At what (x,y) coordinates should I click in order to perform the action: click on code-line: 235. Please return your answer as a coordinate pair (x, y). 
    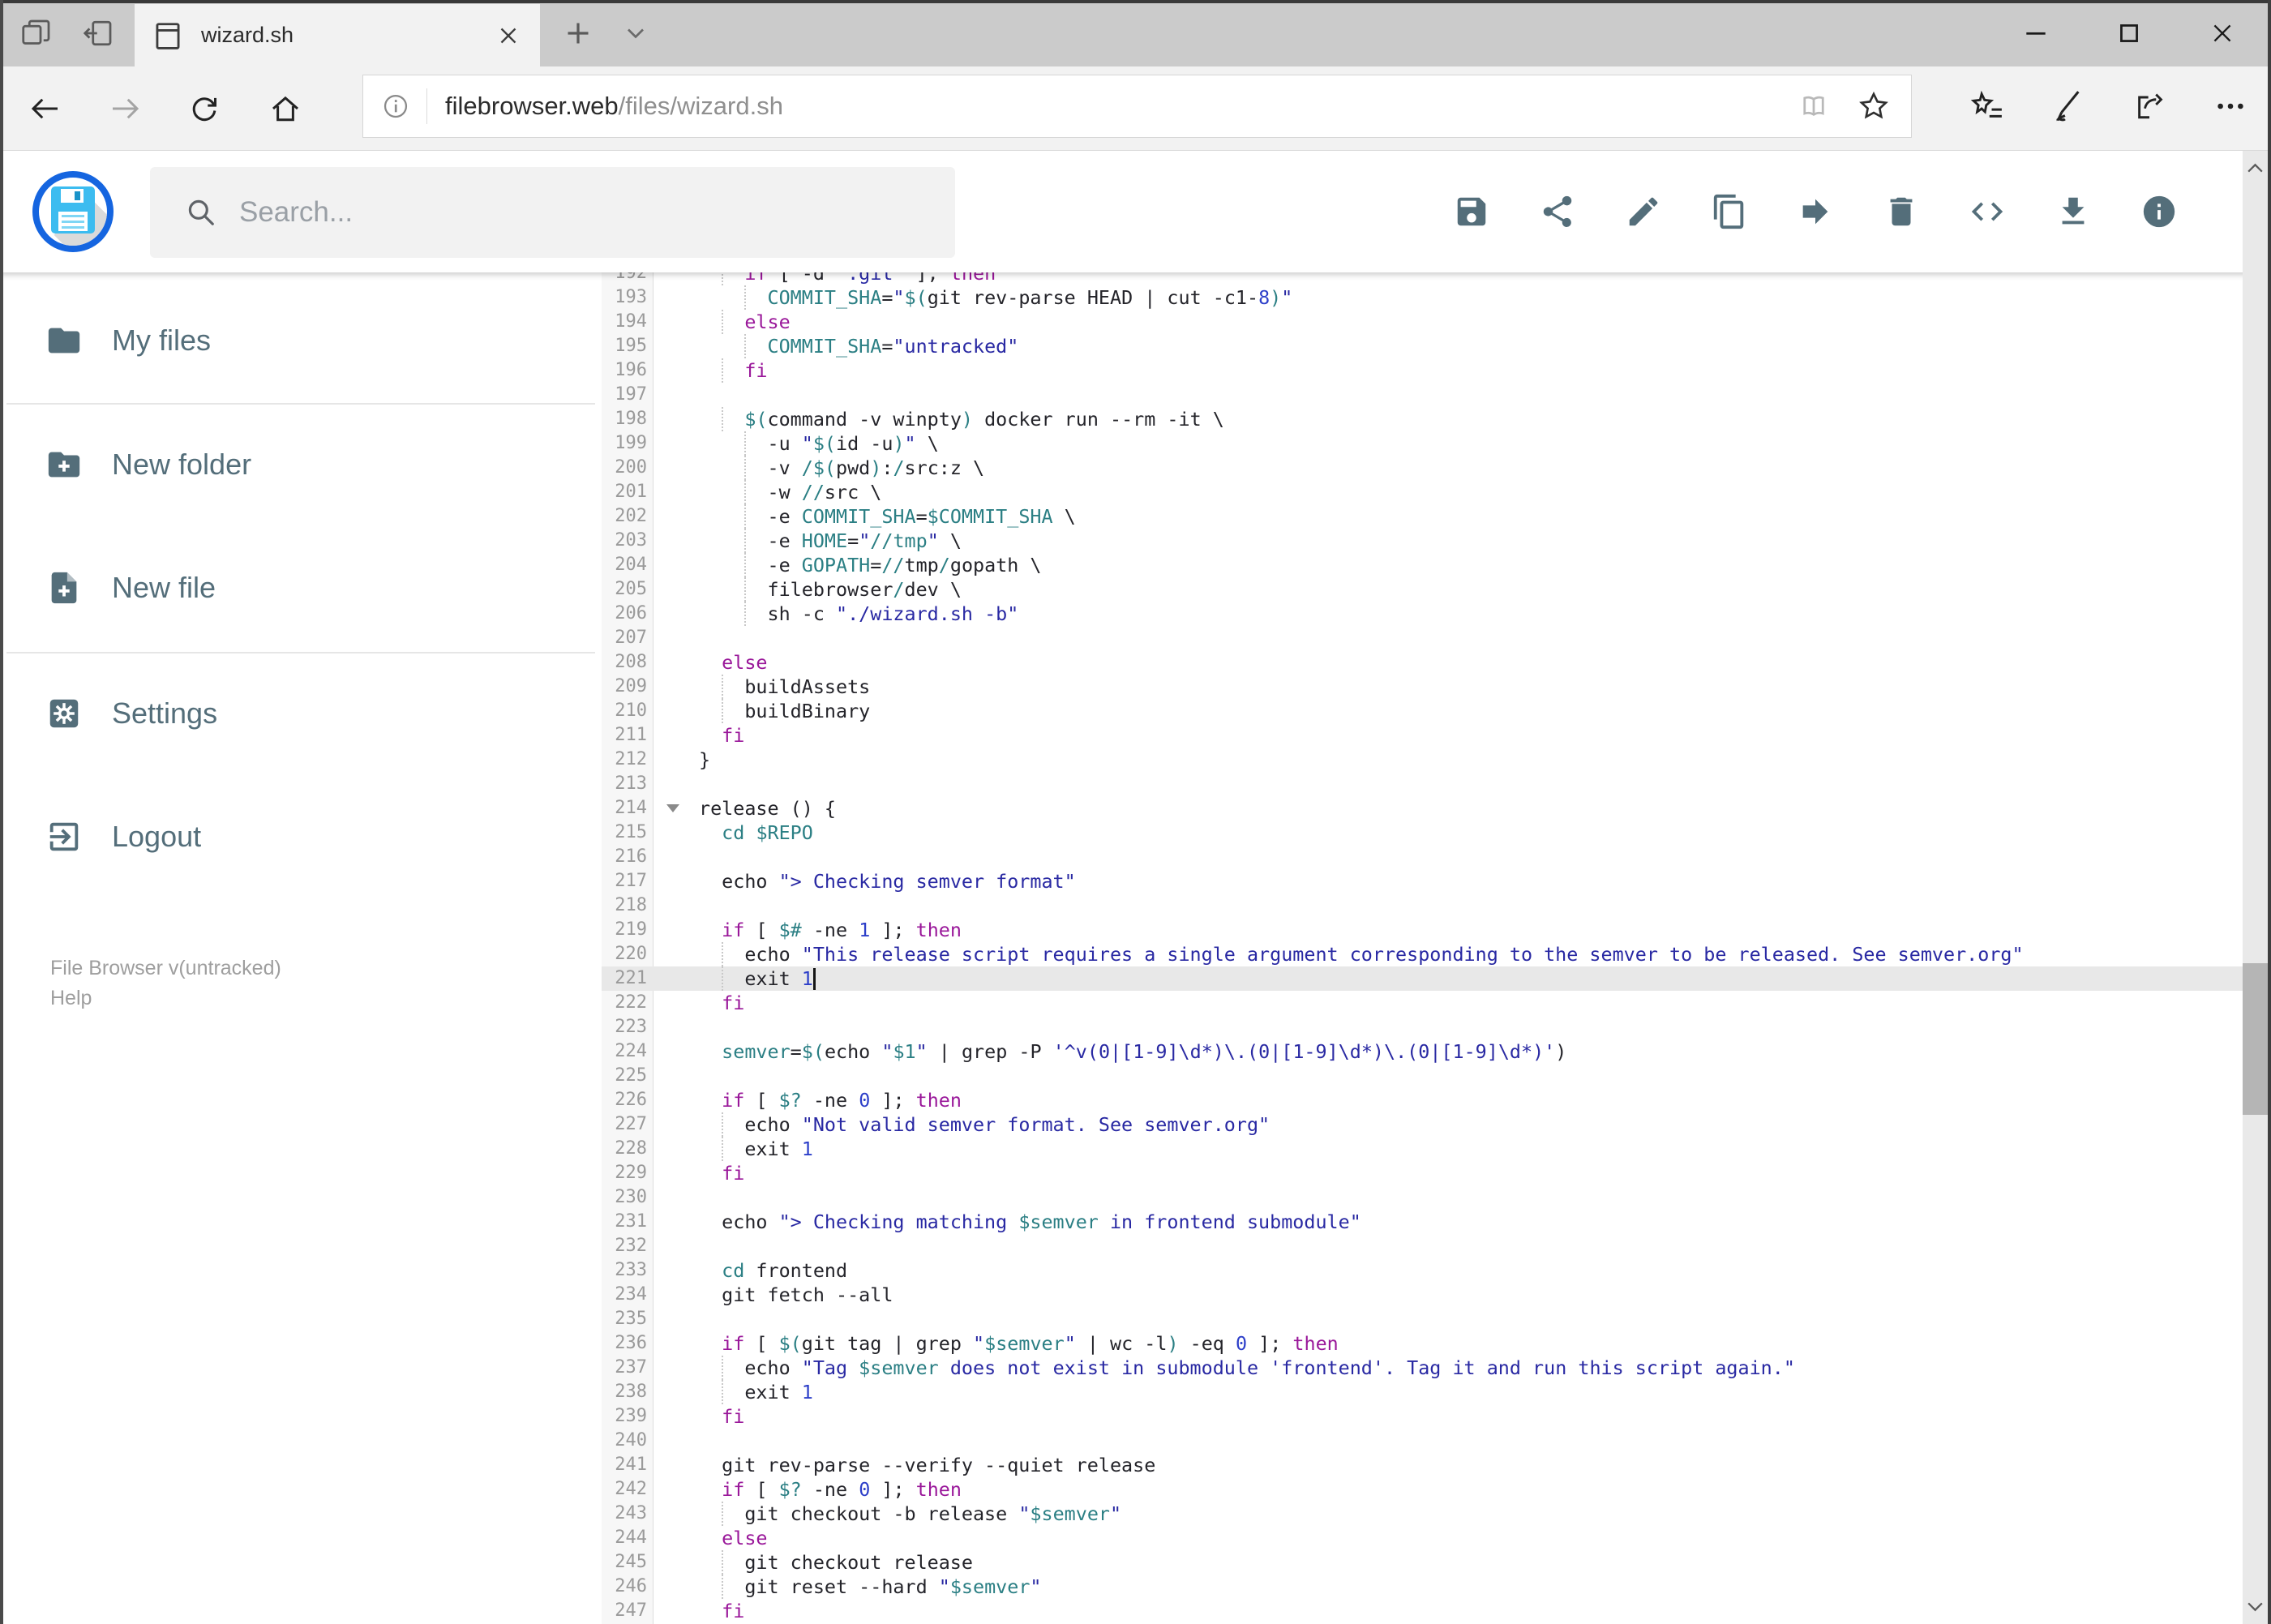
    Looking at the image, I should click on (1424, 1319).